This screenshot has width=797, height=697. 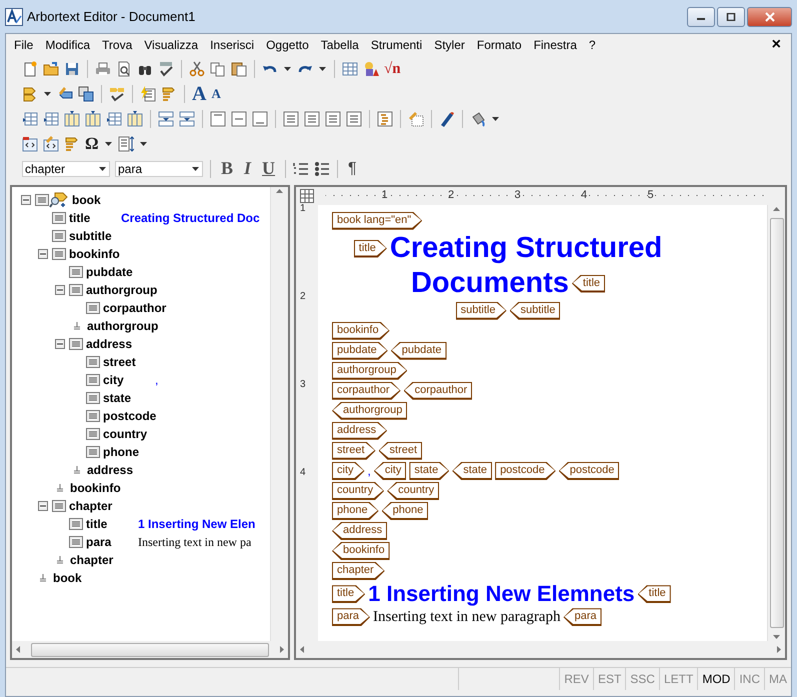 I want to click on menu-item: File, so click(x=26, y=45).